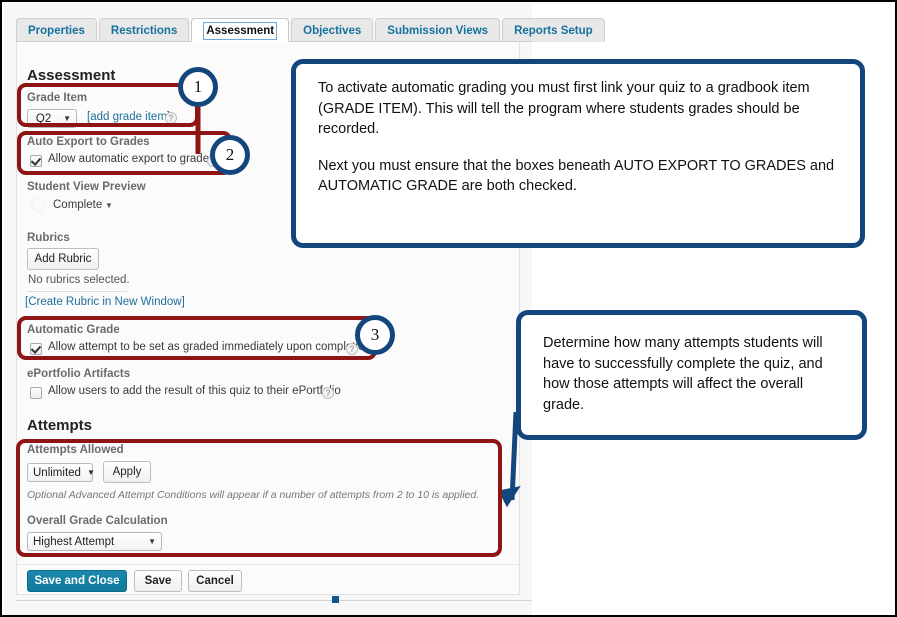 The width and height of the screenshot is (897, 617). I want to click on auto-export-checkbox, so click(36, 161).